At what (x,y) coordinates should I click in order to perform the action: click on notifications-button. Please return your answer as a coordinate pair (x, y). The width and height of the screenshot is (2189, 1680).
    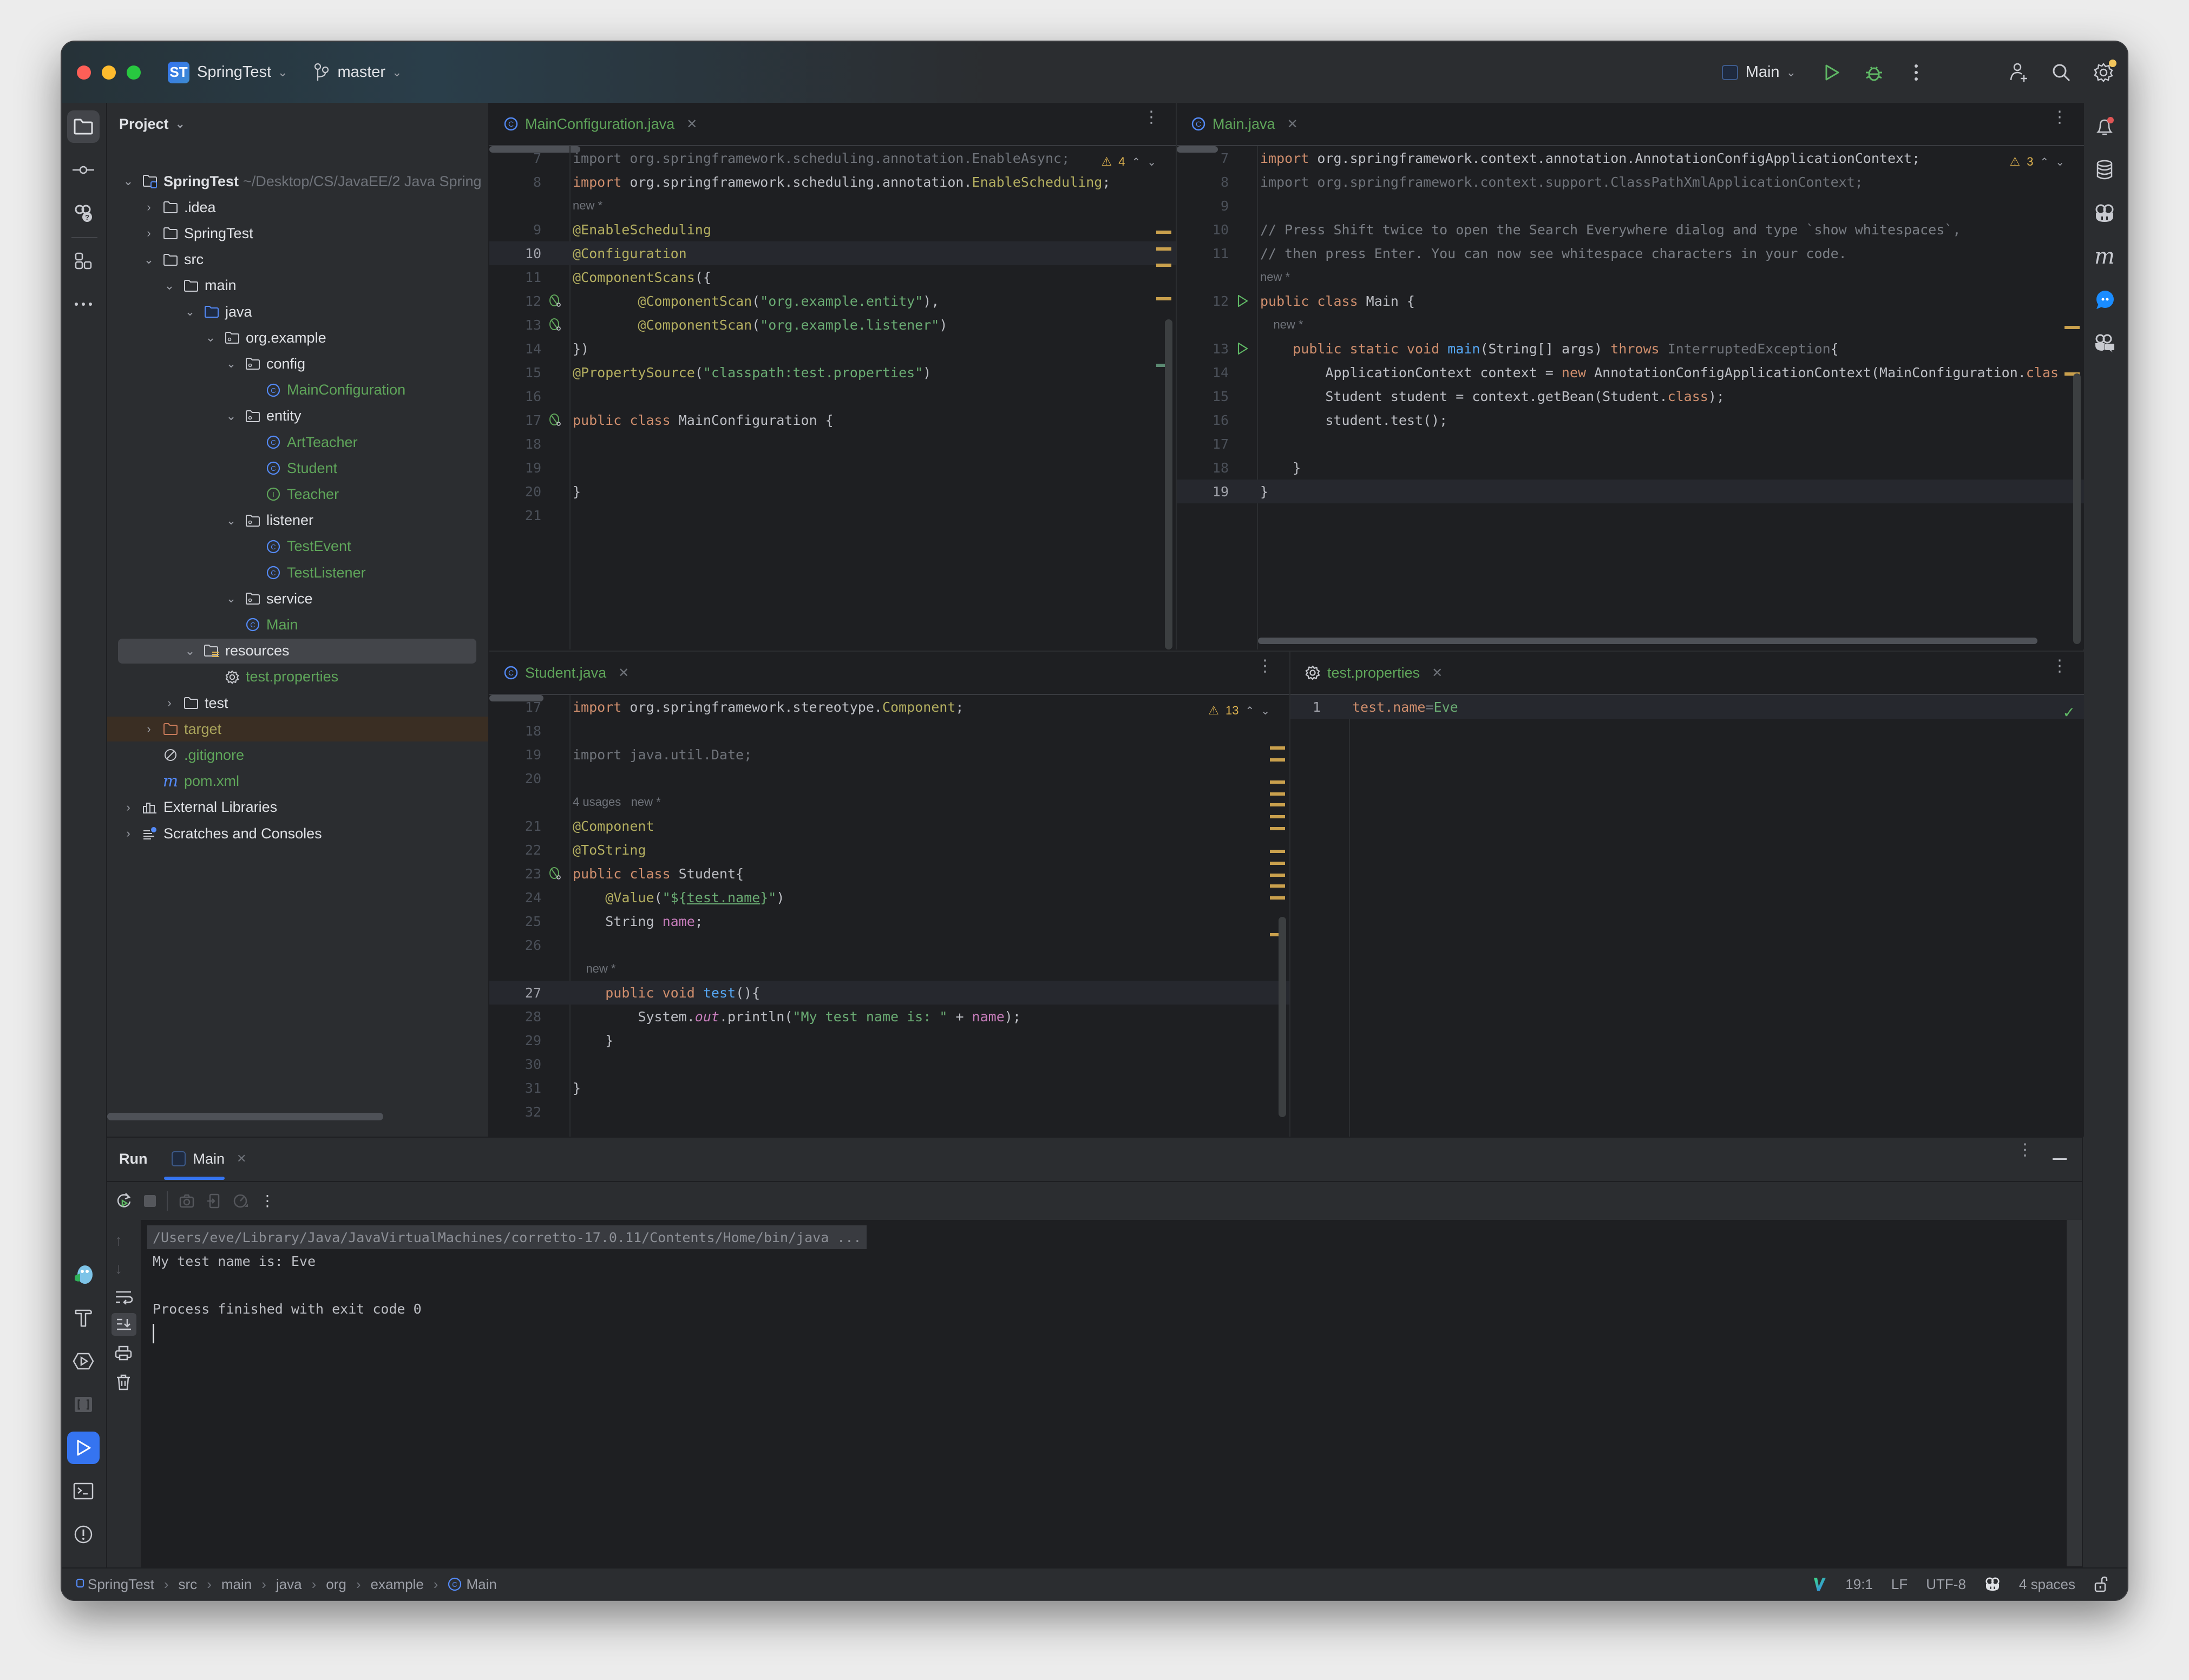
    Looking at the image, I should click on (2104, 126).